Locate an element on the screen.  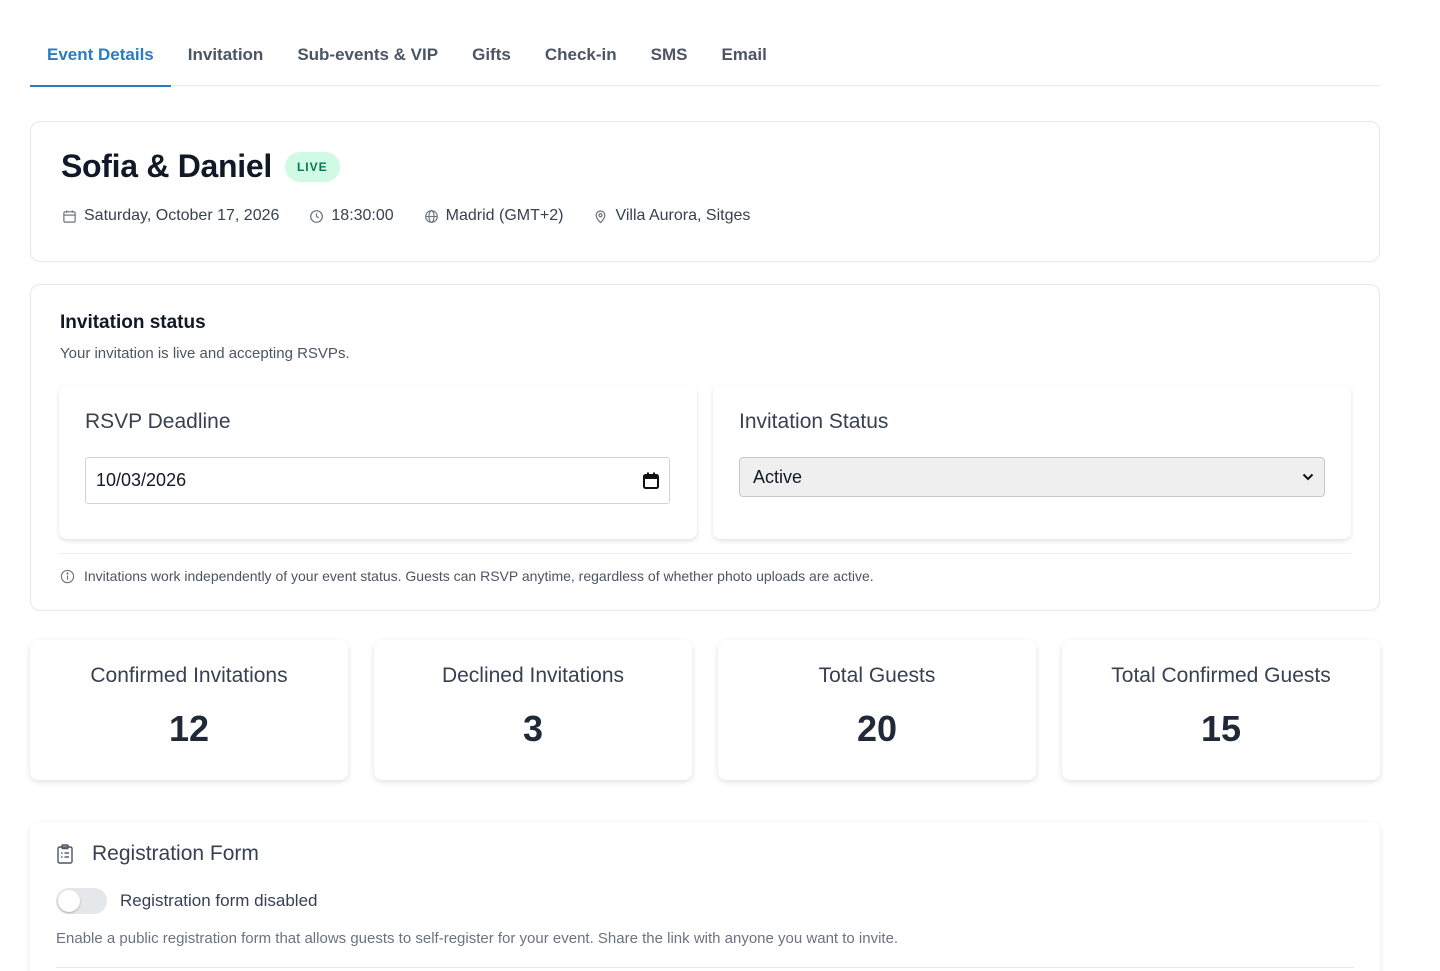
clock-icon is located at coordinates (317, 216).